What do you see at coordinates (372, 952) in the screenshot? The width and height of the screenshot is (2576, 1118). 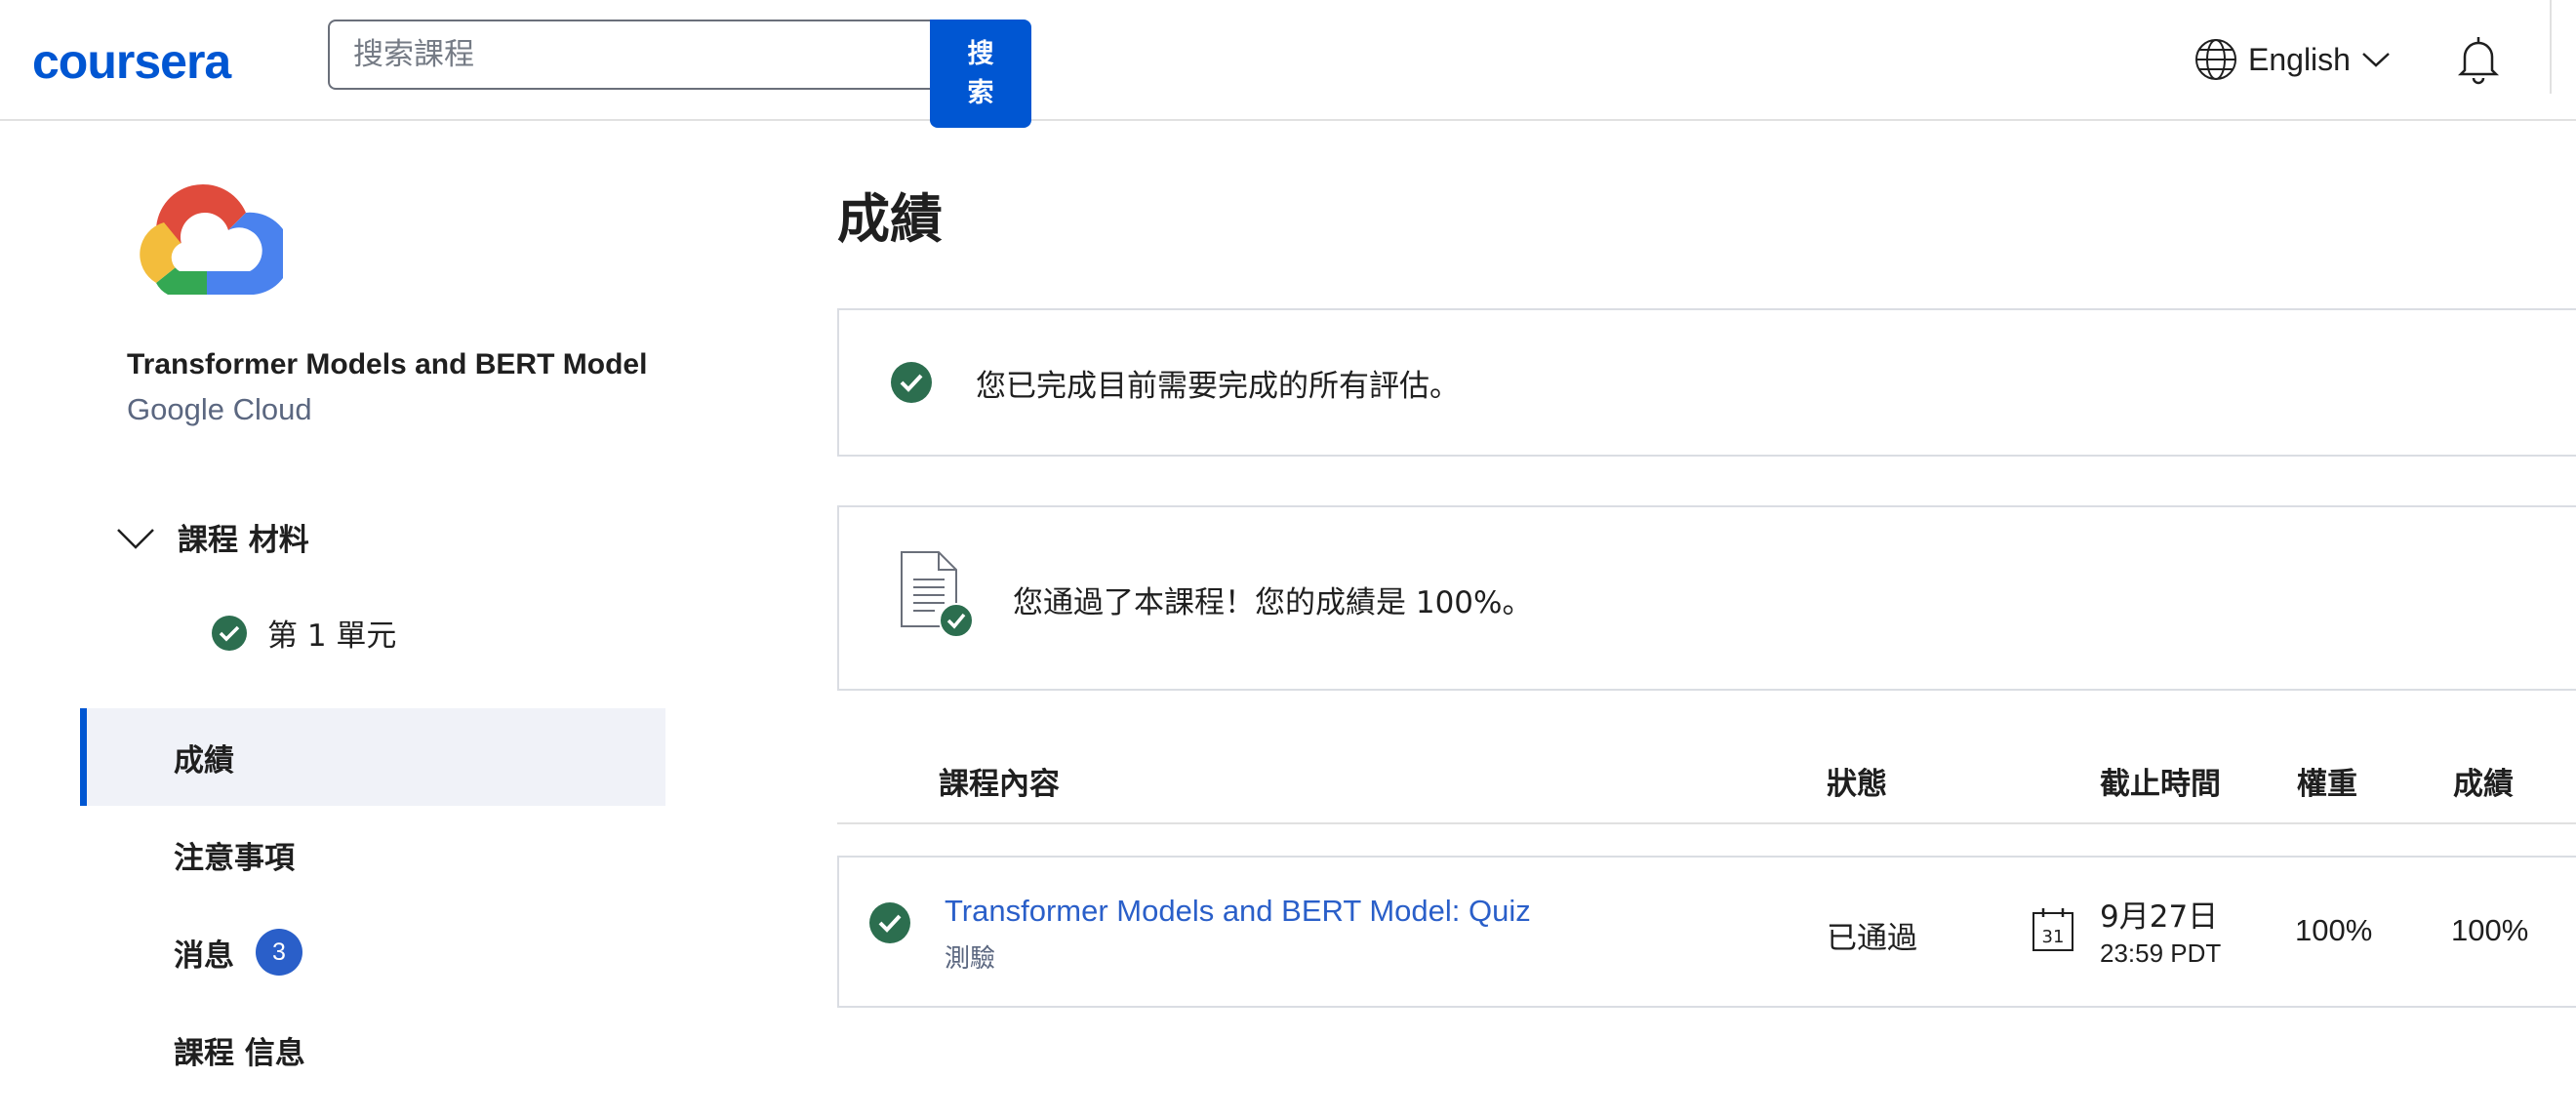 I see `sidebar-item-messages: 消息 3` at bounding box center [372, 952].